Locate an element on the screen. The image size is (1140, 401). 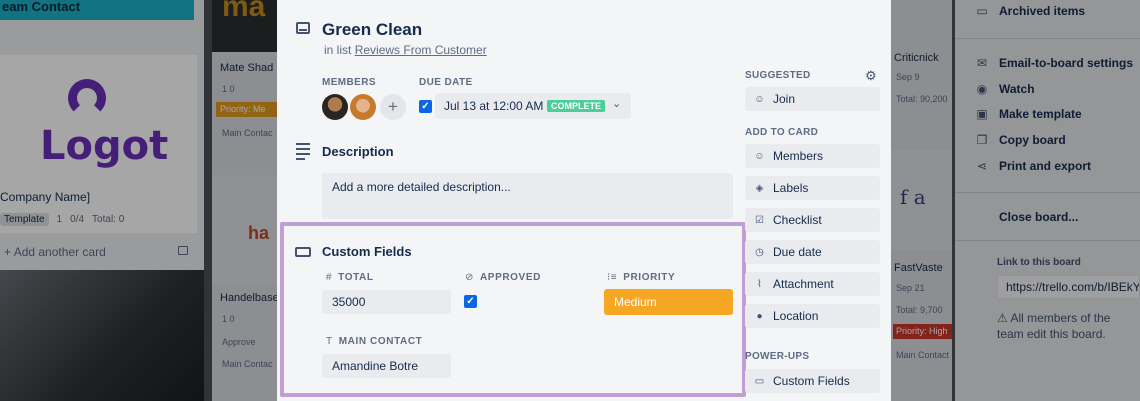
hash-icon: # is located at coordinates (329, 277).